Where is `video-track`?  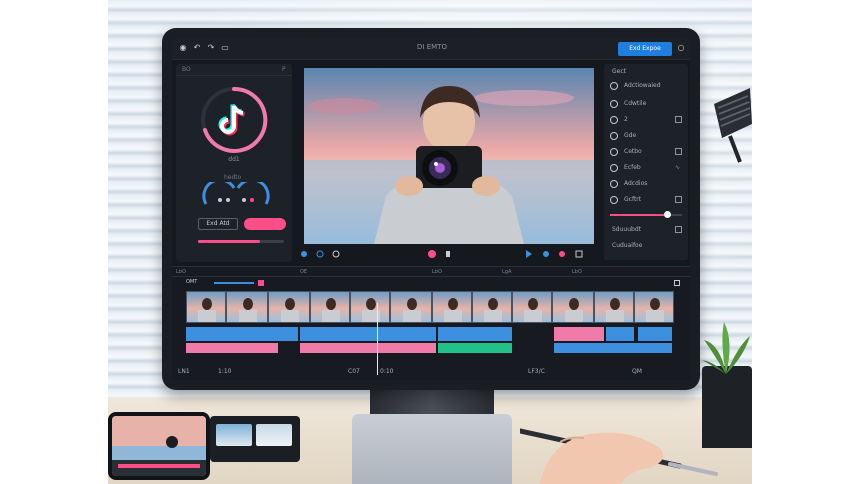 video-track is located at coordinates (430, 307).